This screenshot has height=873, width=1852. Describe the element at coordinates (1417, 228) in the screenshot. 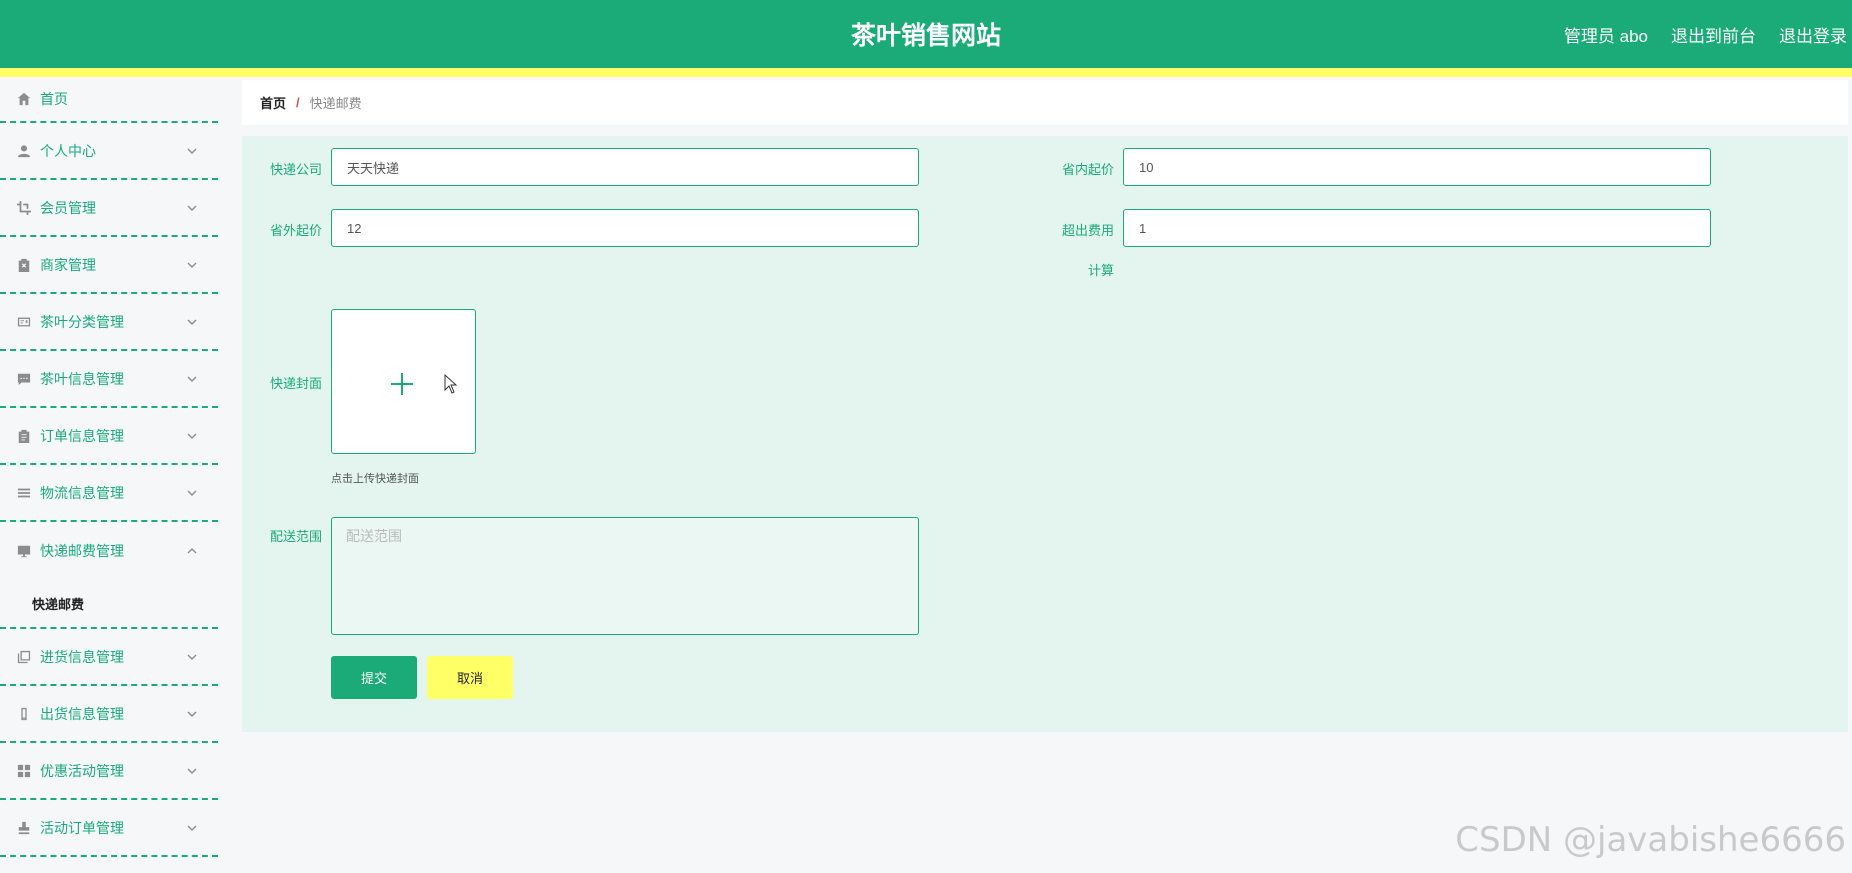

I see `extra-fee-input: 1` at that location.